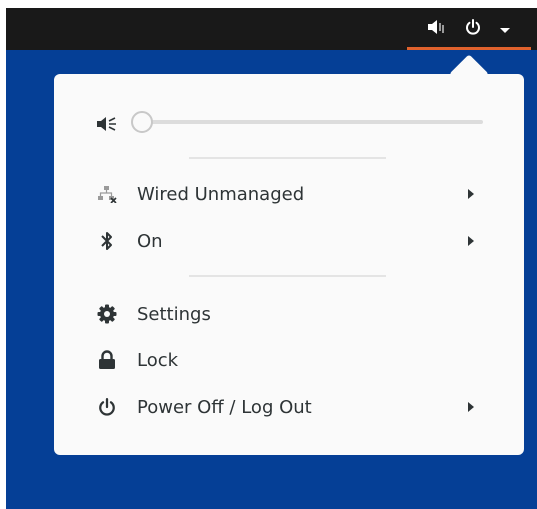 This screenshot has height=509, width=537. Describe the element at coordinates (107, 241) in the screenshot. I see `bluetooth-icon` at that location.